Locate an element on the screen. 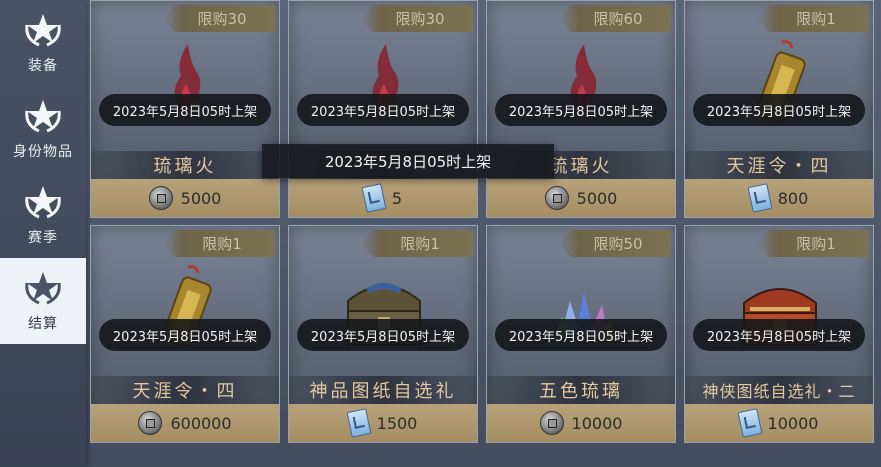  shop-item-card: 限购1 2023年5月8日05时上架 神品图纸自选礼 1500 is located at coordinates (383, 334).